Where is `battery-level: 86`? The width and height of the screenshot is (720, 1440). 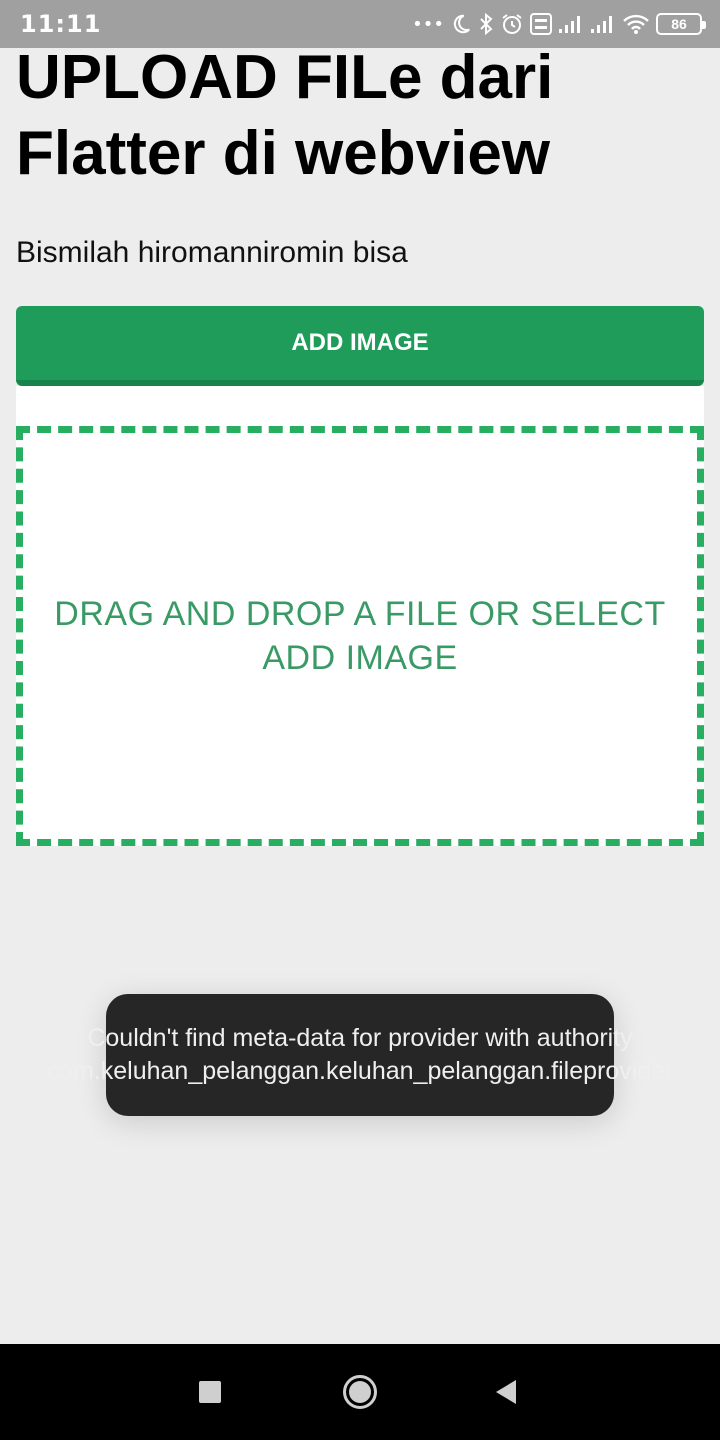
battery-level: 86 is located at coordinates (679, 24).